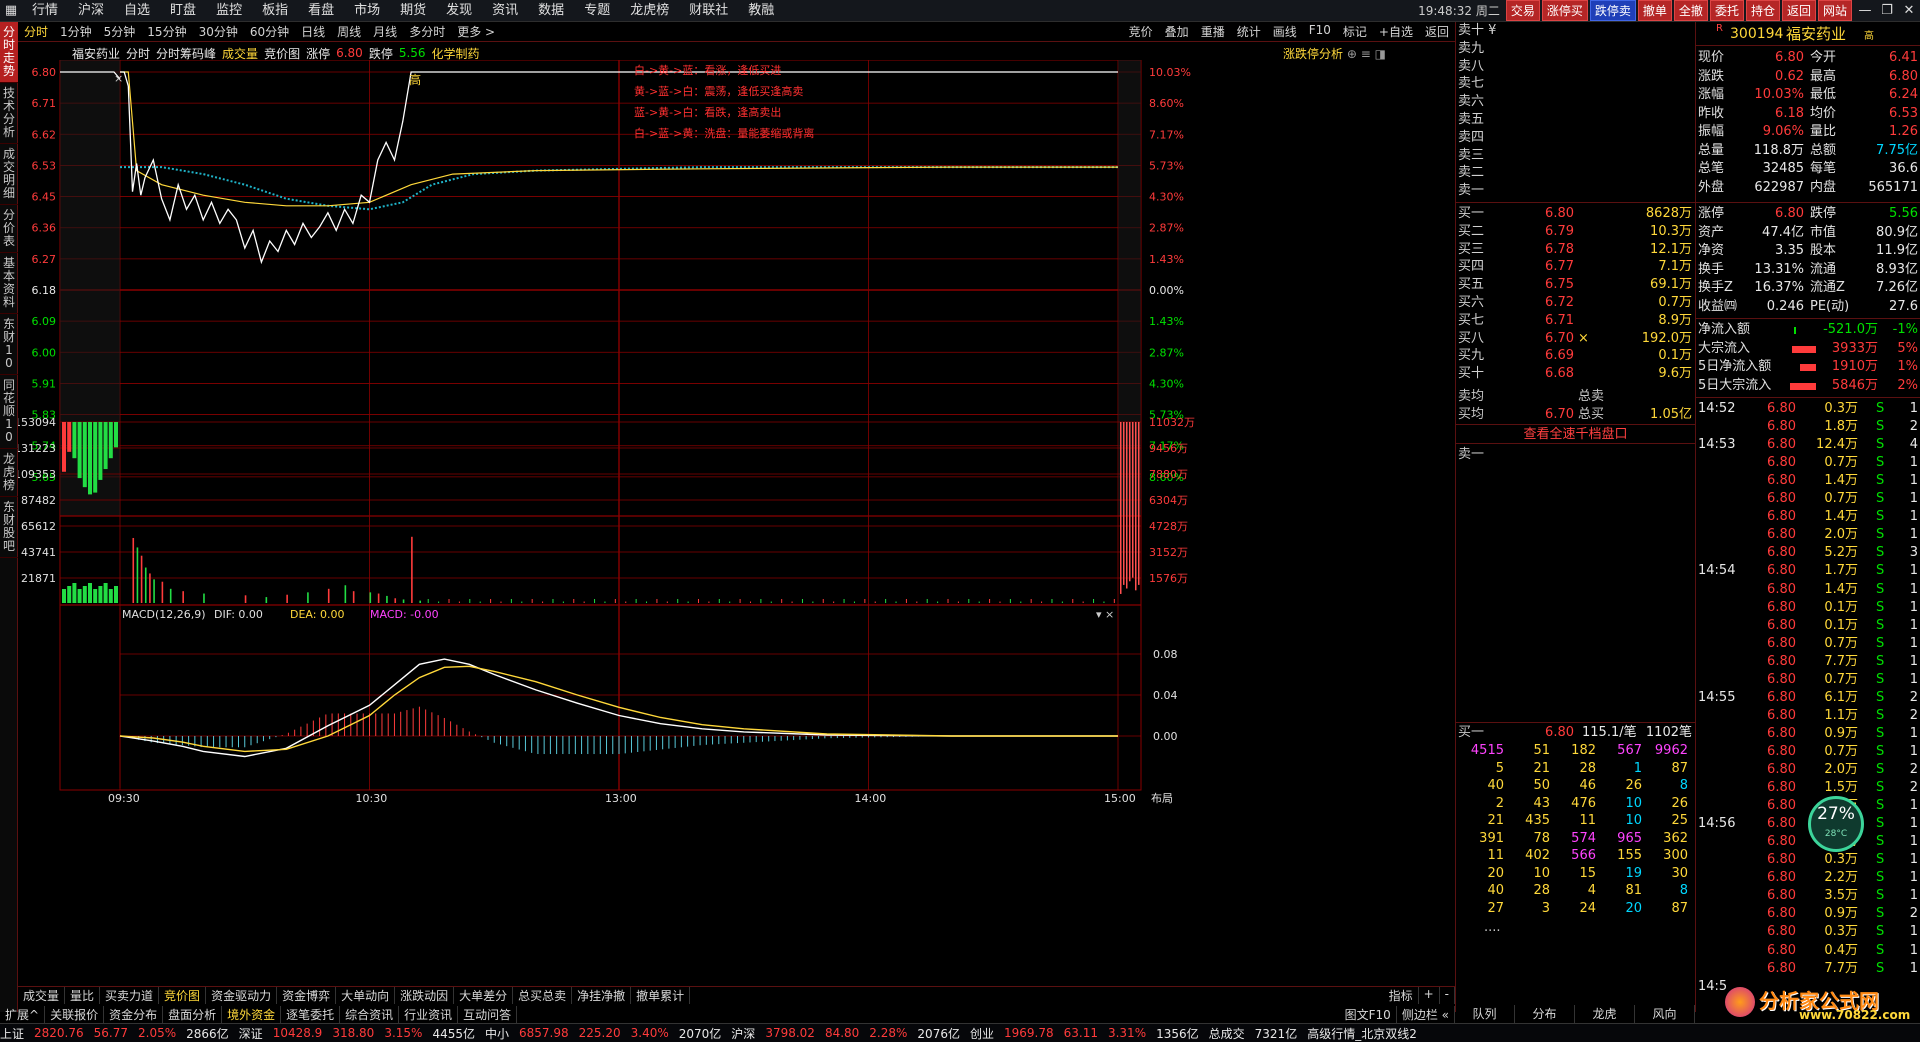  I want to click on period-tab-4: 30分钟, so click(218, 32).